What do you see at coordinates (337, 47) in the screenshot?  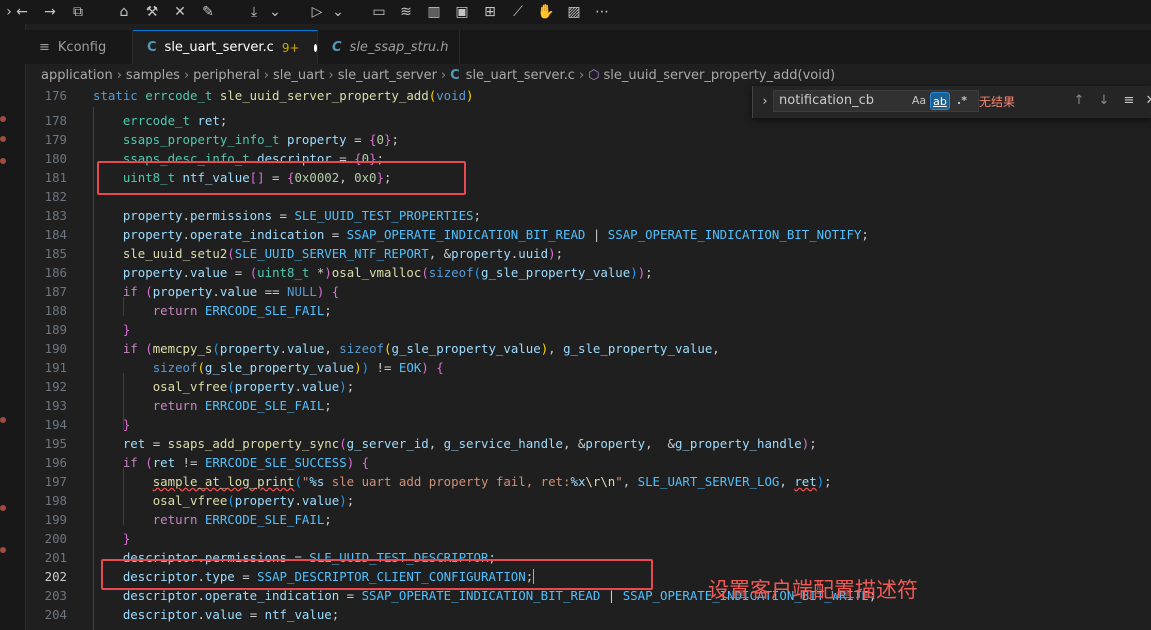 I see `c-header-icon: C` at bounding box center [337, 47].